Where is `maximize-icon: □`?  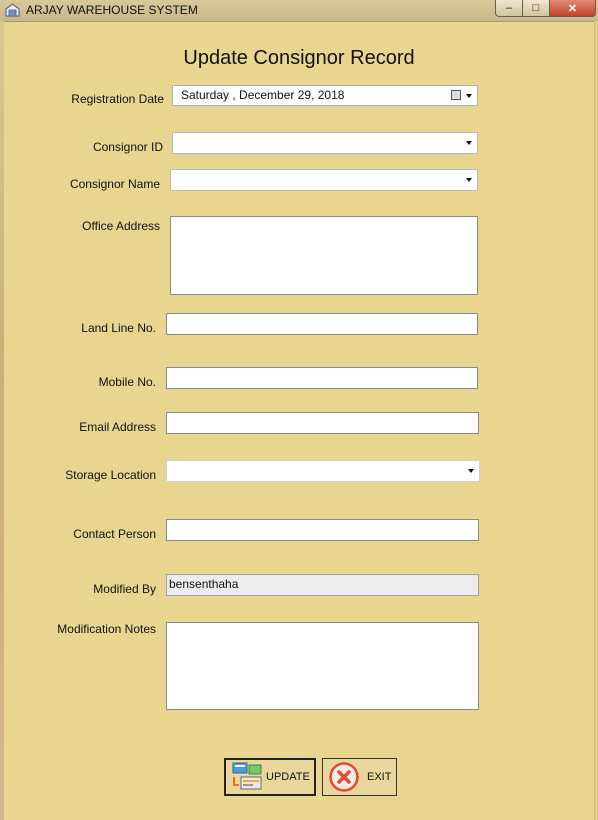 maximize-icon: □ is located at coordinates (536, 8).